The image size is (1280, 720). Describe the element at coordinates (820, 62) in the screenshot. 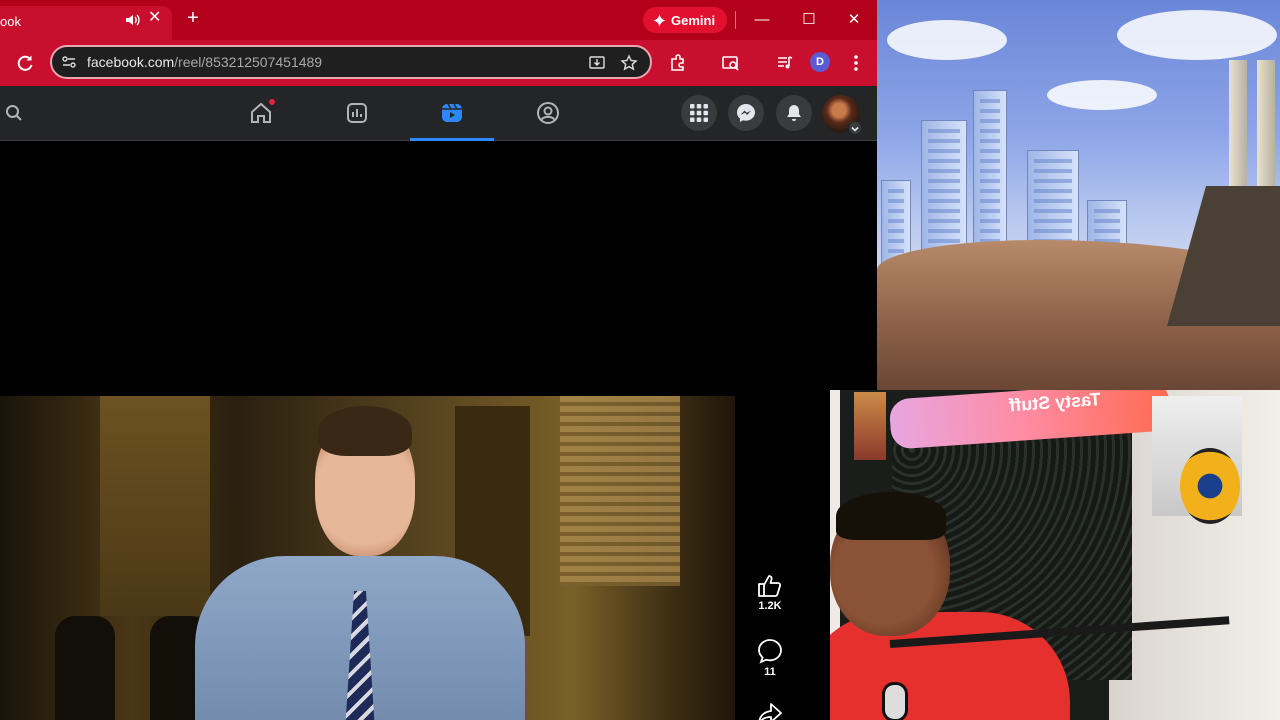

I see `profile-avatar: D` at that location.